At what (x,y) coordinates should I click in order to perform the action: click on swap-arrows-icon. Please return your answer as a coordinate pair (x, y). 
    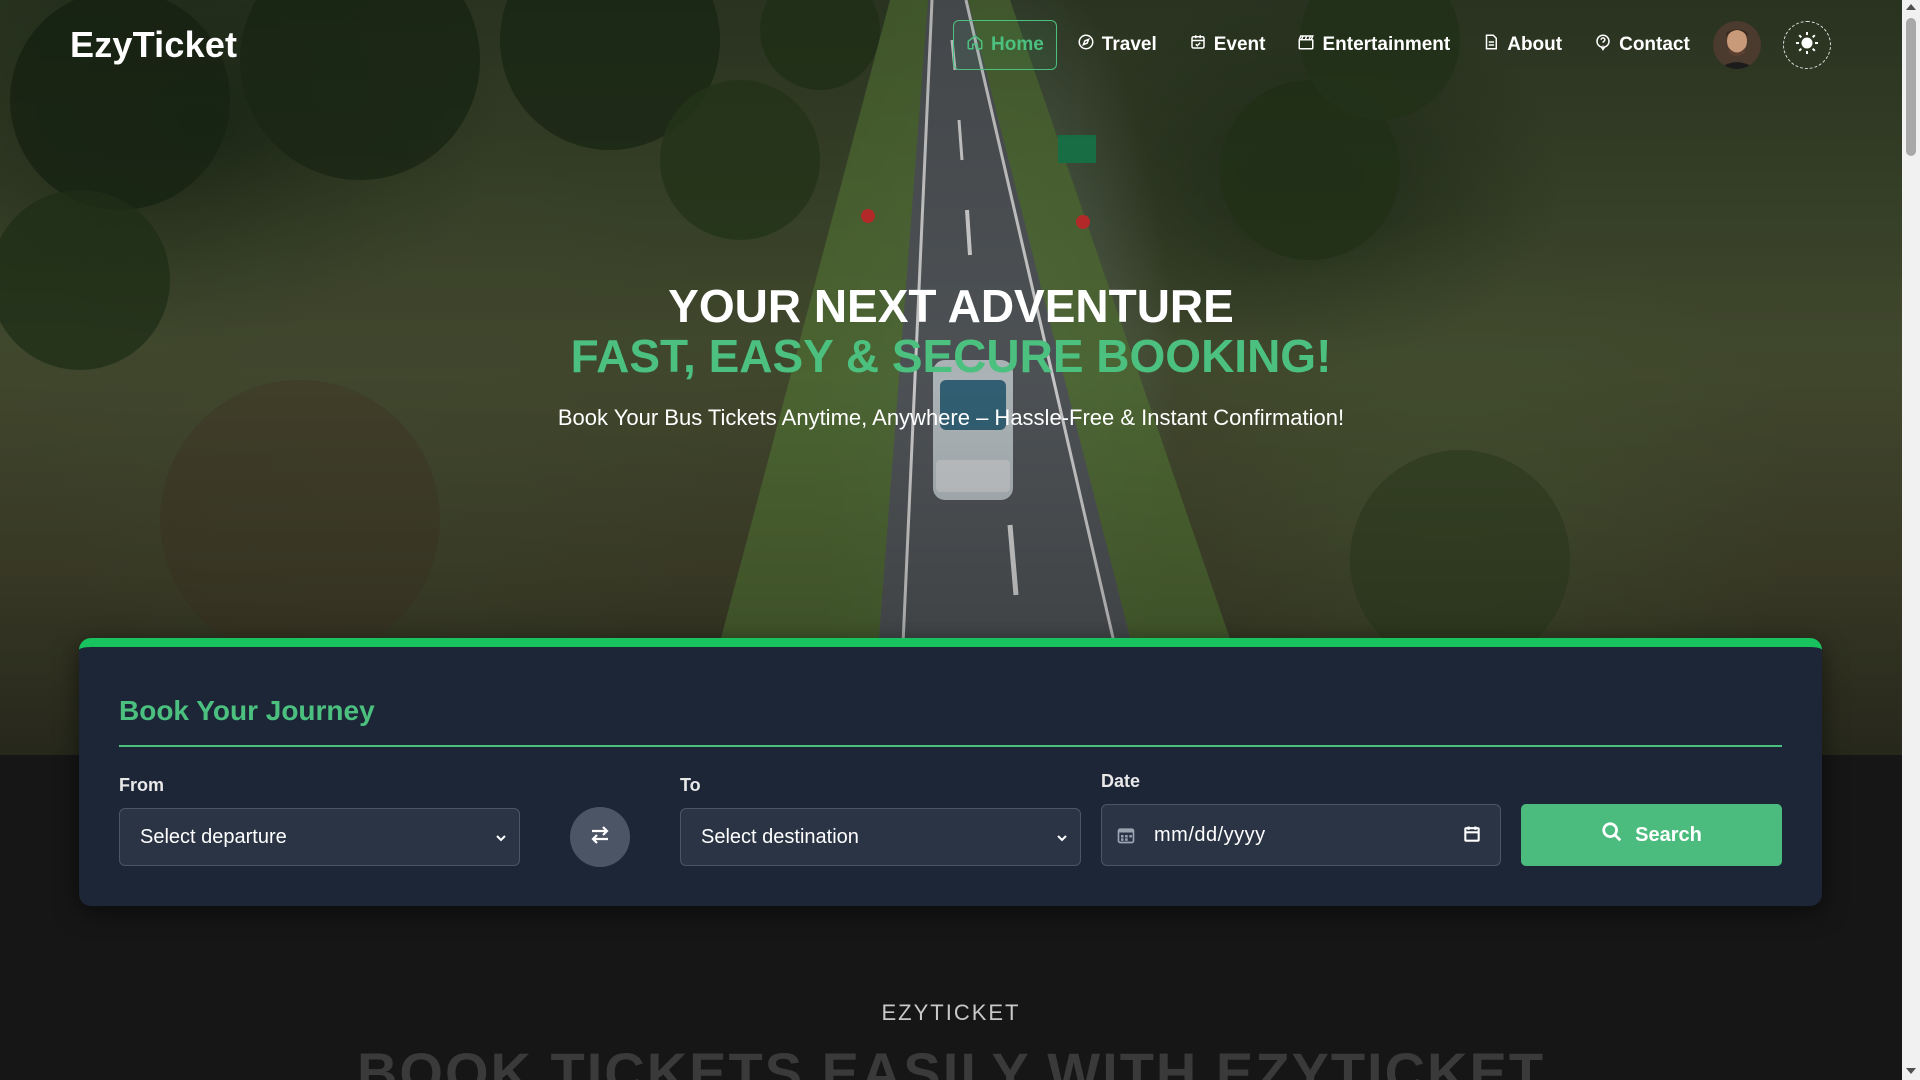
    Looking at the image, I should click on (600, 837).